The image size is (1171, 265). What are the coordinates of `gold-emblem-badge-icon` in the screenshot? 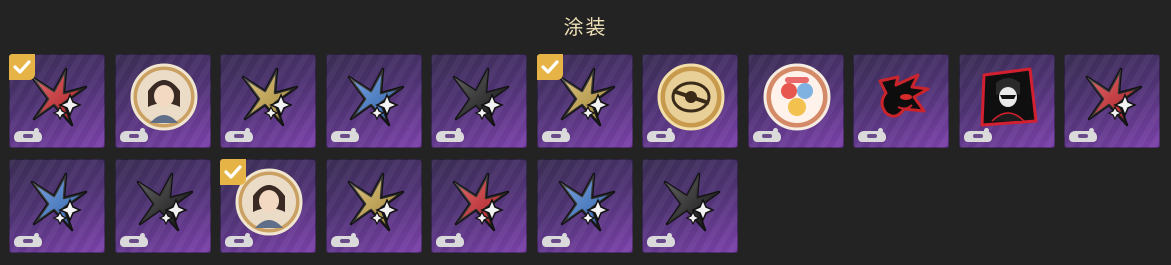 It's located at (691, 97).